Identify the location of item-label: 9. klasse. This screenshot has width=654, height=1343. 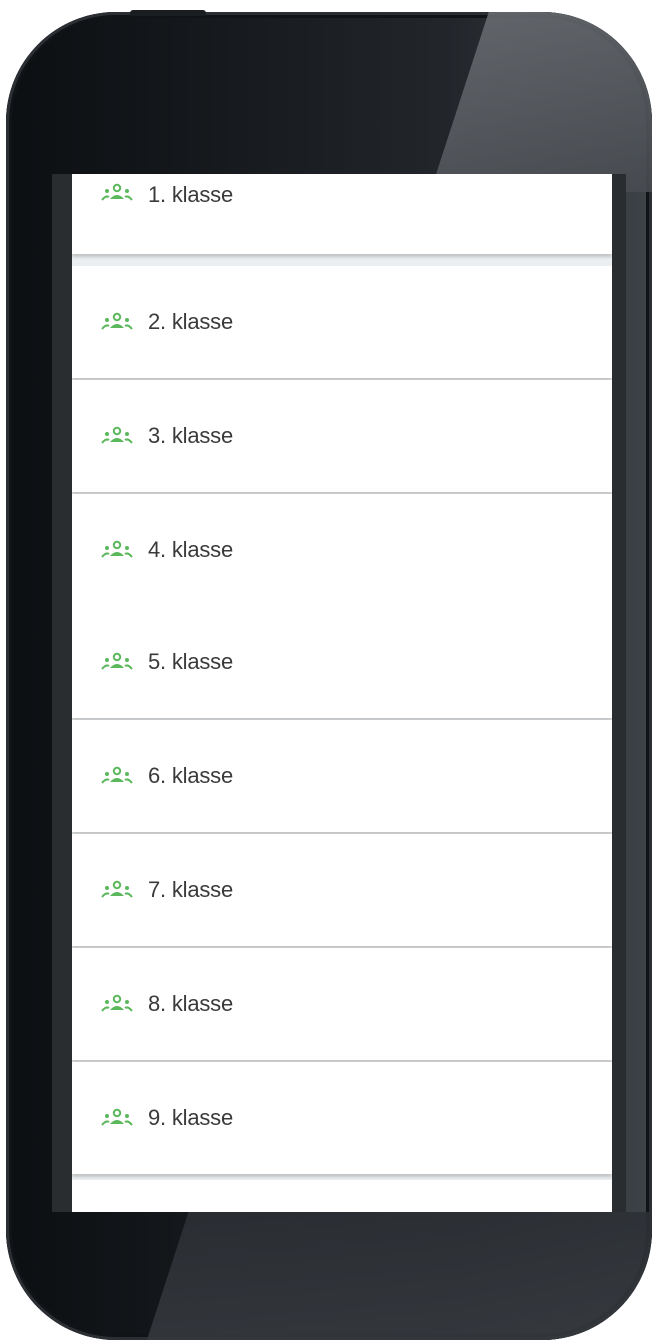
(191, 1117).